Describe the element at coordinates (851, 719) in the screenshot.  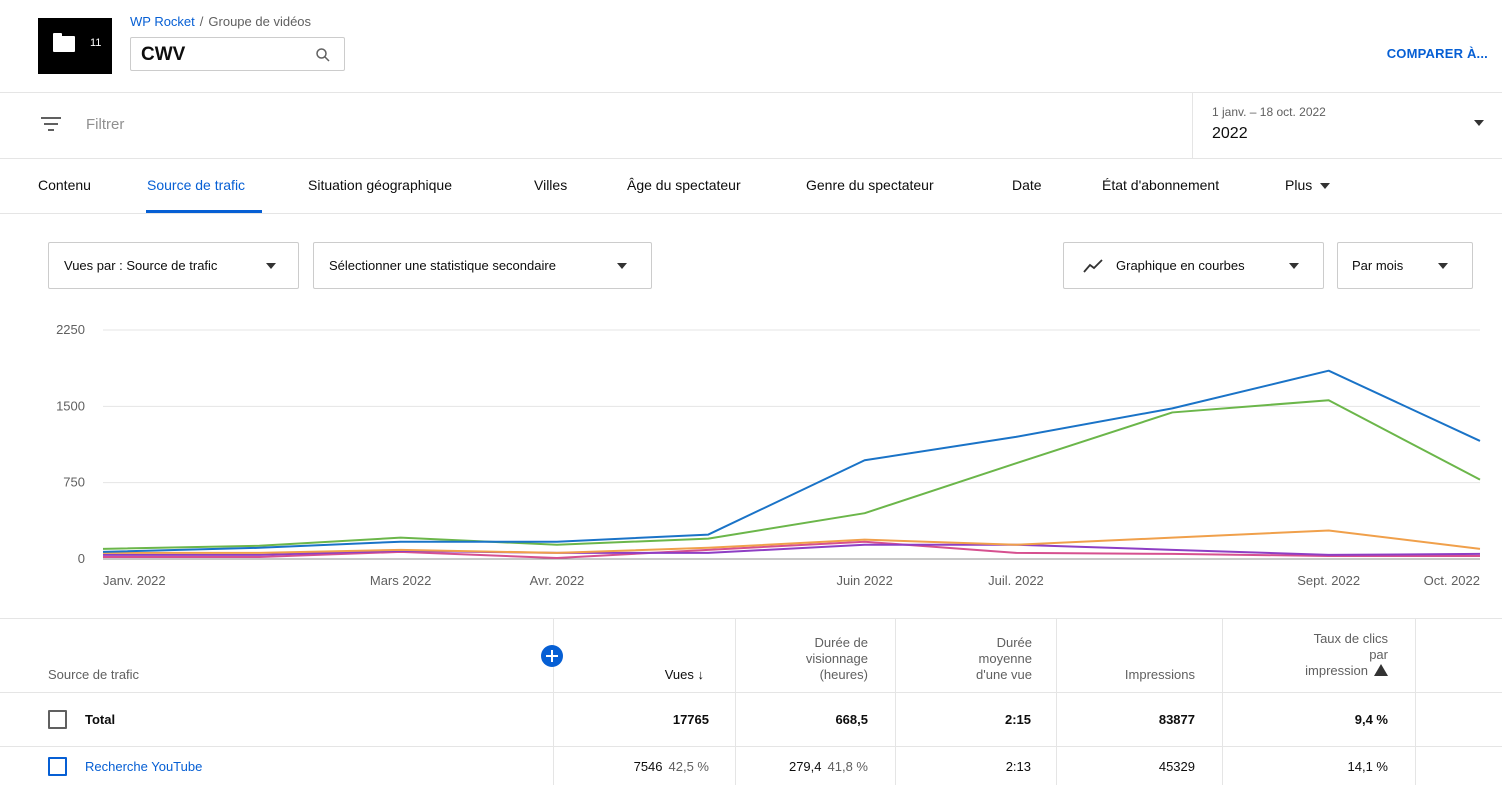
I see `row-total-watch: 668,5` at that location.